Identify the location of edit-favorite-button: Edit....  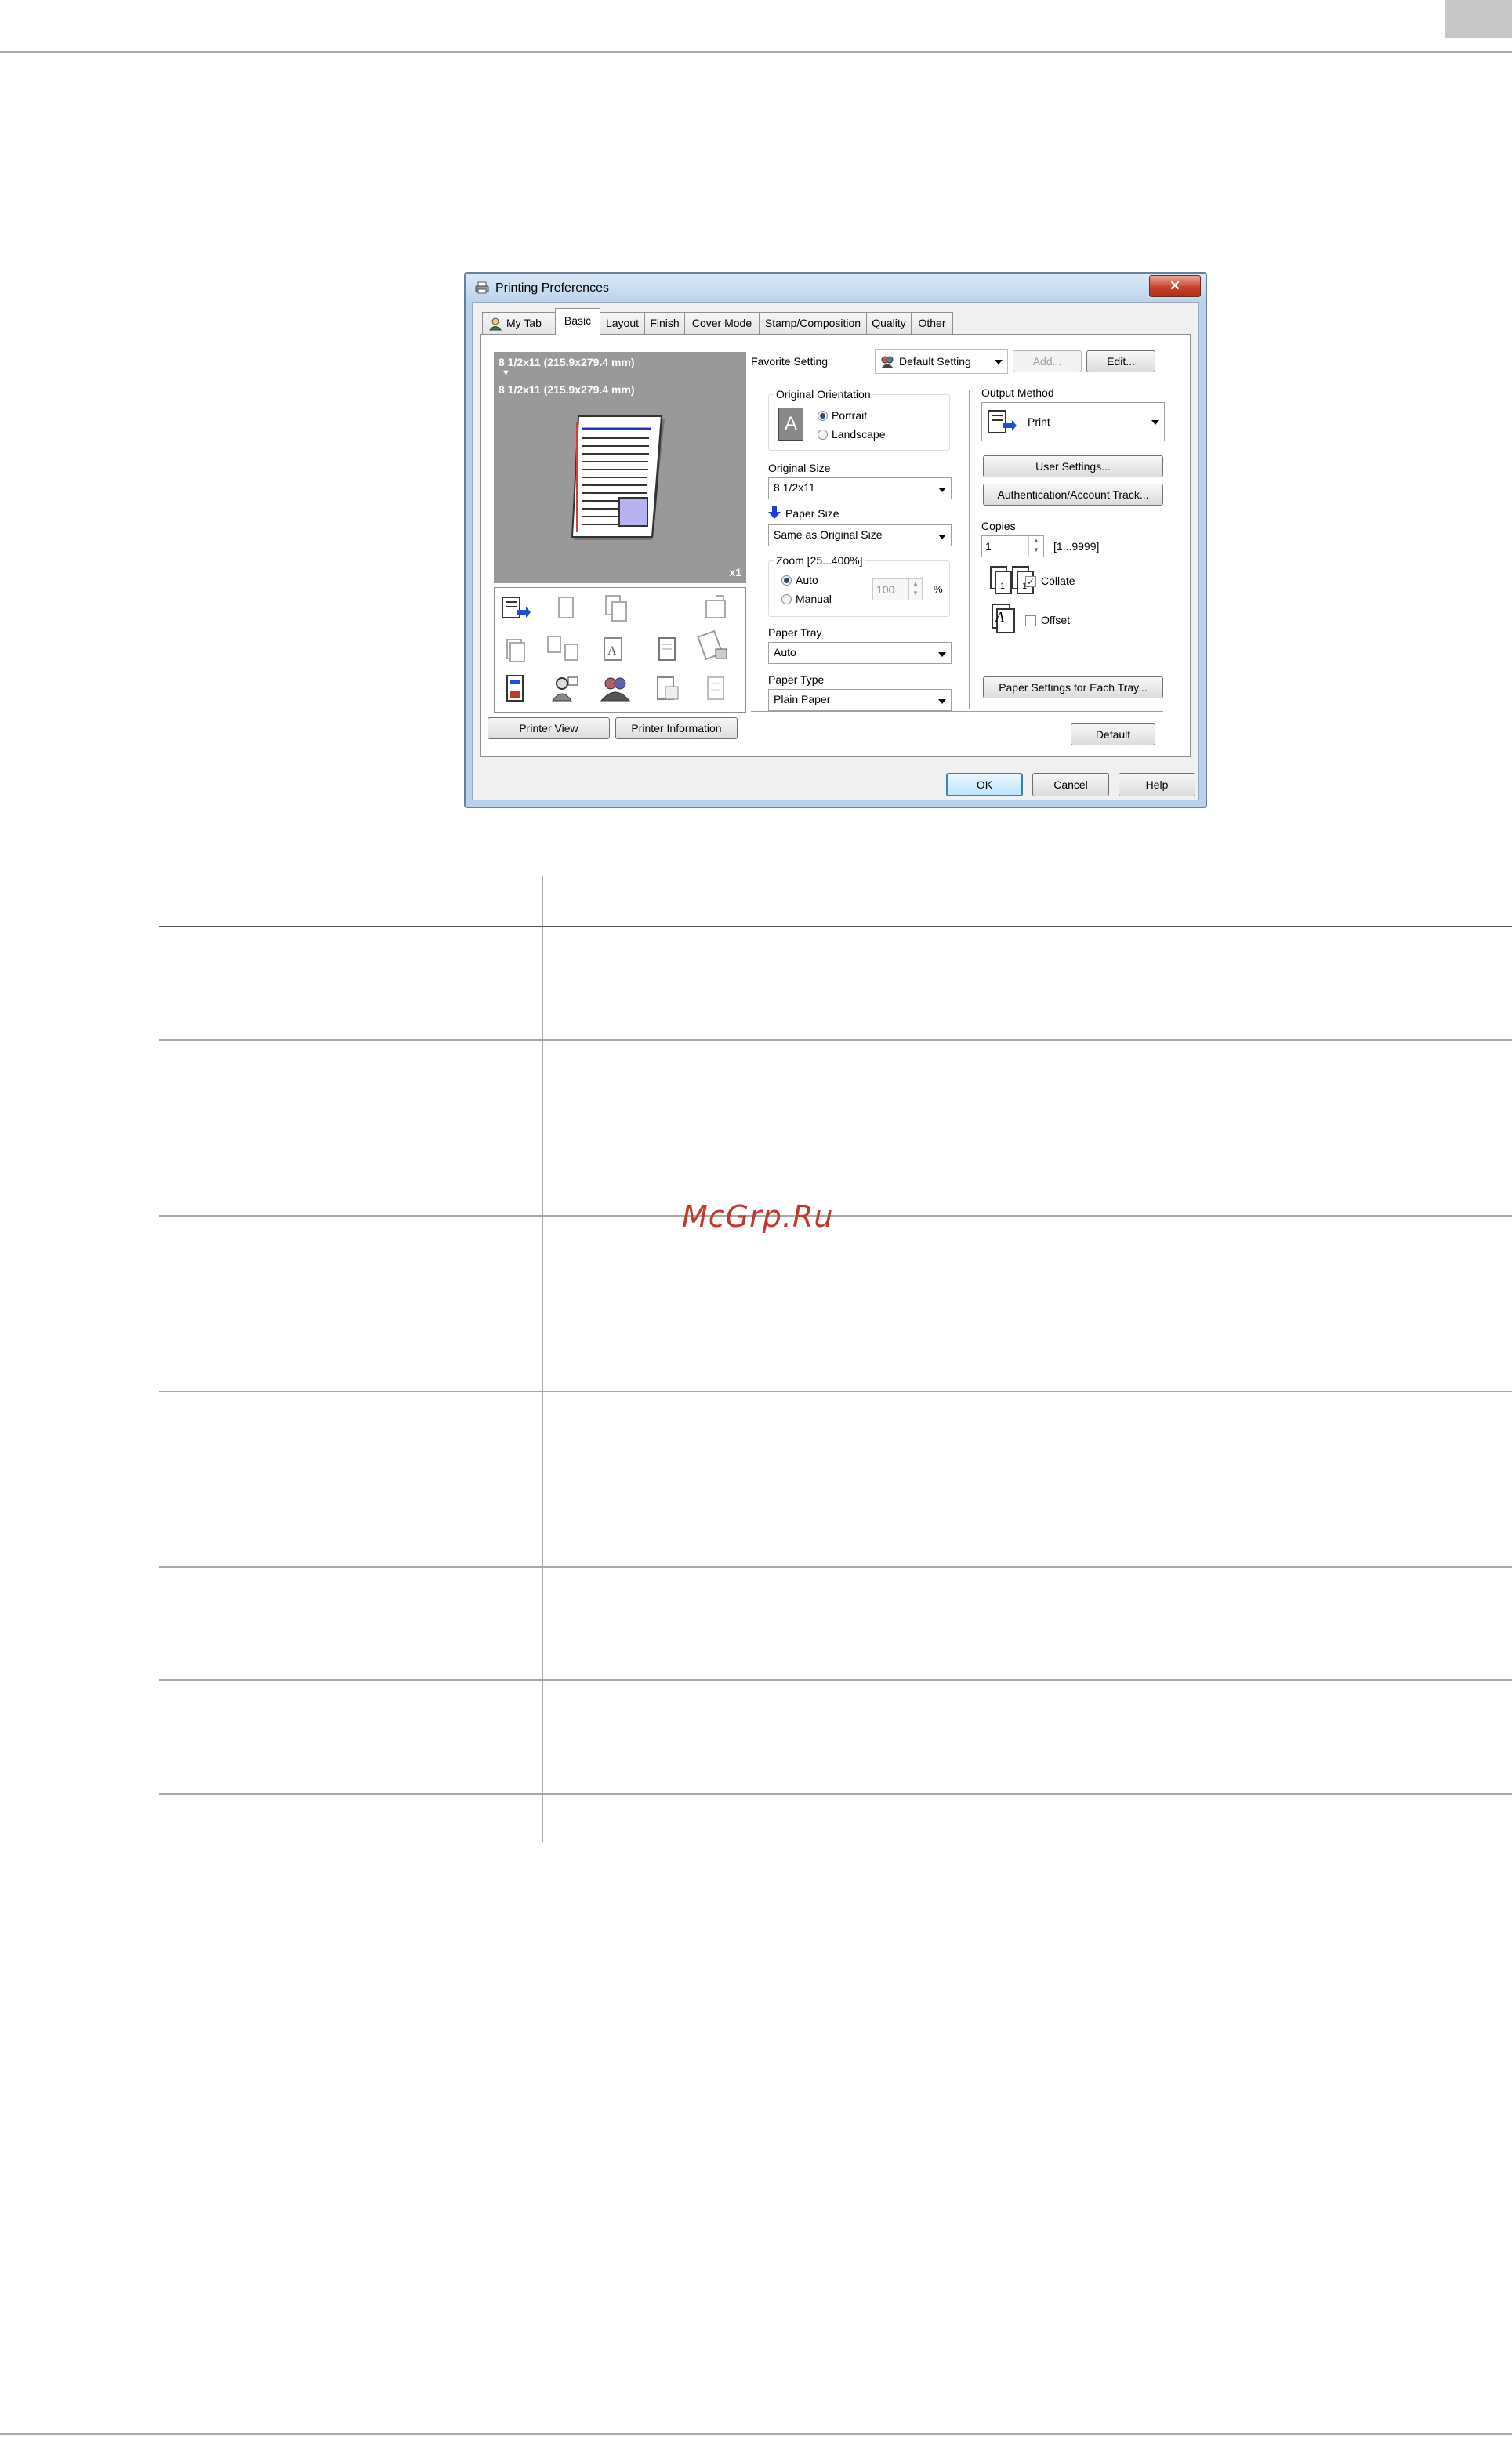
(1120, 361).